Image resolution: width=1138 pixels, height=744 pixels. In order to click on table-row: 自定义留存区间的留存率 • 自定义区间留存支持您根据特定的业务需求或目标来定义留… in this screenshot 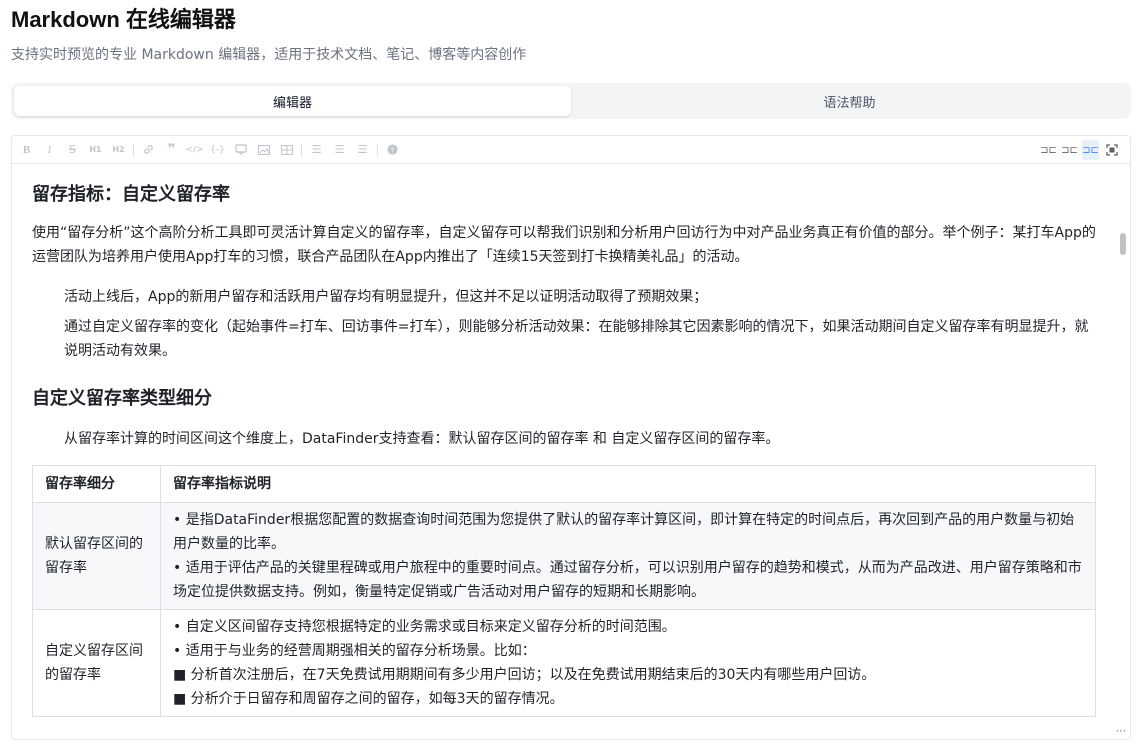, I will do `click(564, 663)`.